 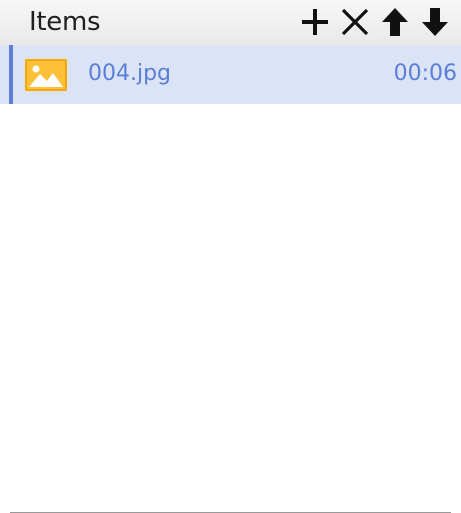 What do you see at coordinates (425, 73) in the screenshot?
I see `item-duration: 00:06` at bounding box center [425, 73].